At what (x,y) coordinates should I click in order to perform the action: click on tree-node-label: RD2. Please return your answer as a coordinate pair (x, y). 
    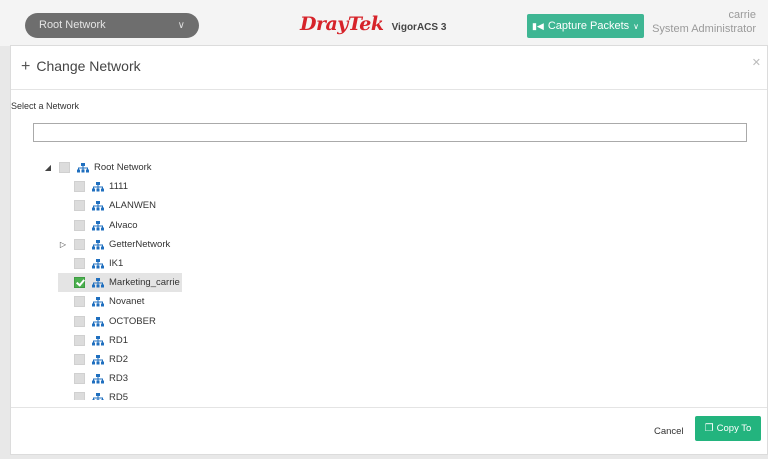
    Looking at the image, I should click on (119, 359).